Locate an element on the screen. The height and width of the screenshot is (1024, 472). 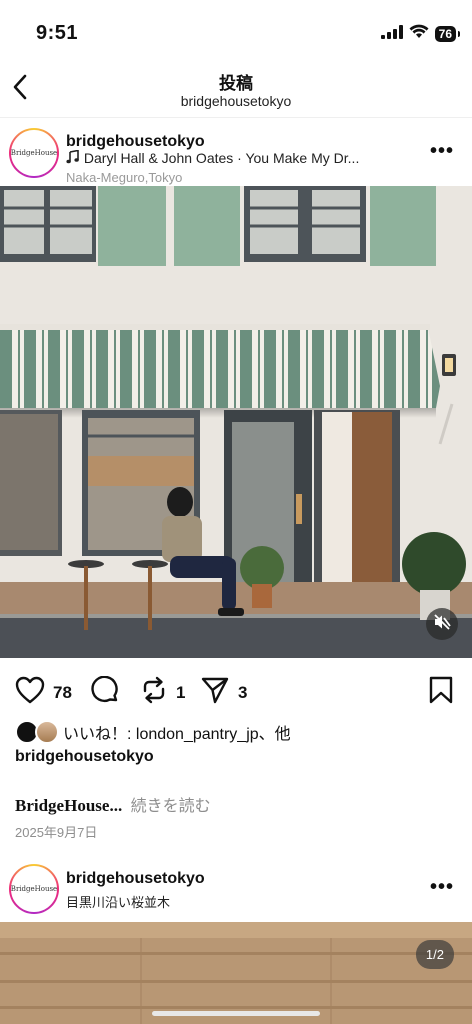
speaker-muted-icon is located at coordinates (442, 624).